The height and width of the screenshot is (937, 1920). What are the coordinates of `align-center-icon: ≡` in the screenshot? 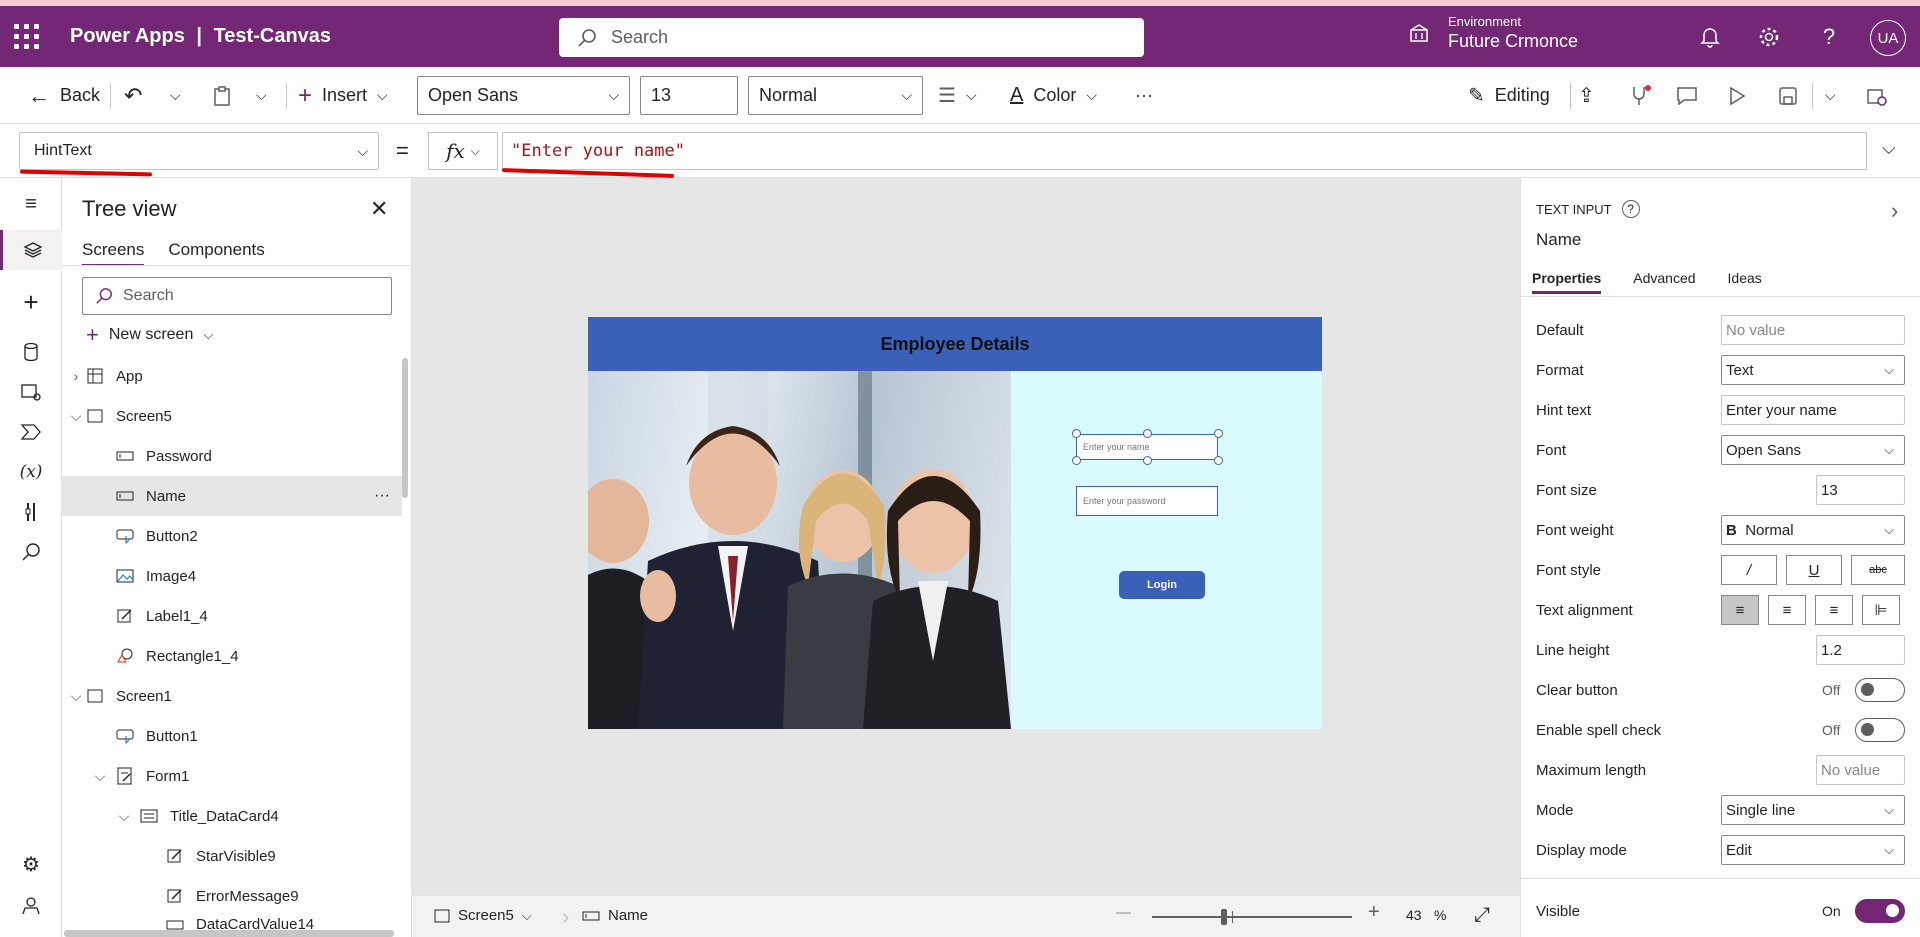 It's located at (1787, 610).